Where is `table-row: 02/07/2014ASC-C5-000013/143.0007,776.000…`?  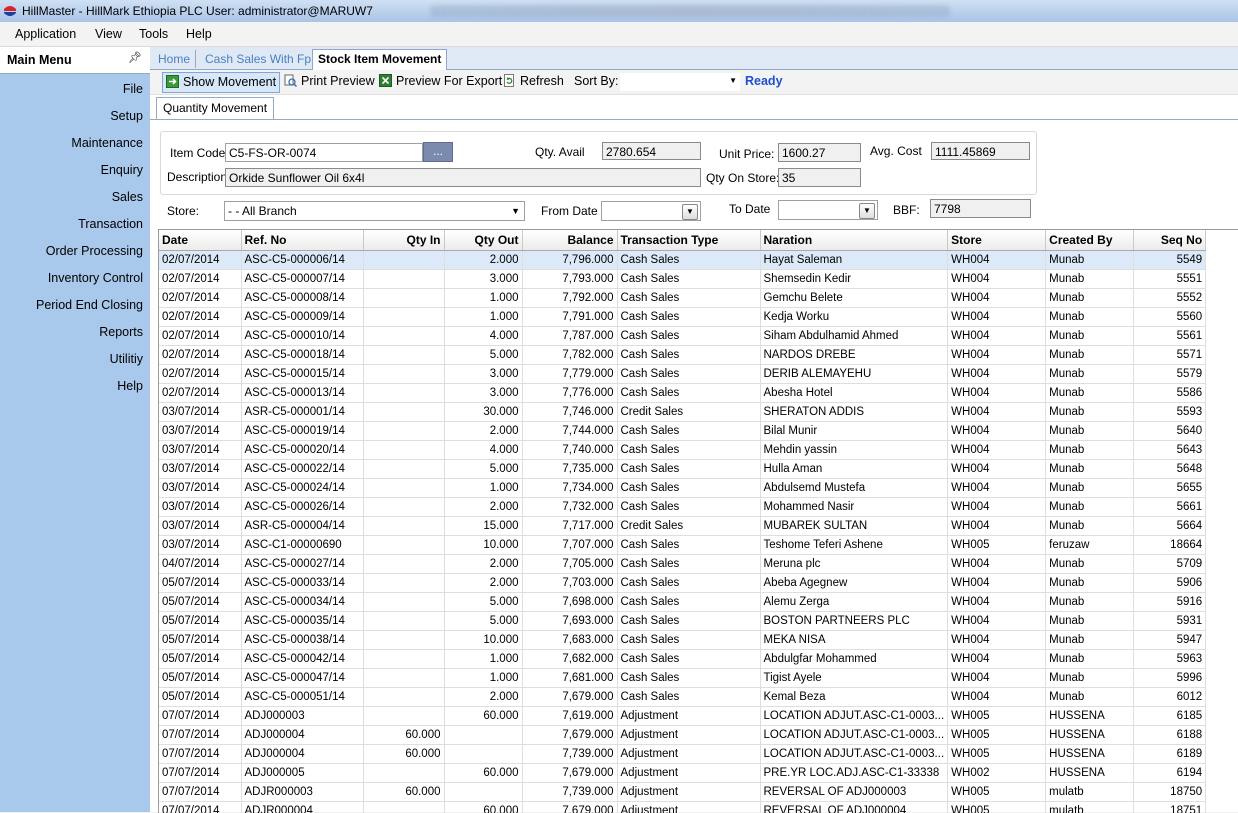
table-row: 02/07/2014ASC-C5-000013/143.0007,776.000… is located at coordinates (682, 393).